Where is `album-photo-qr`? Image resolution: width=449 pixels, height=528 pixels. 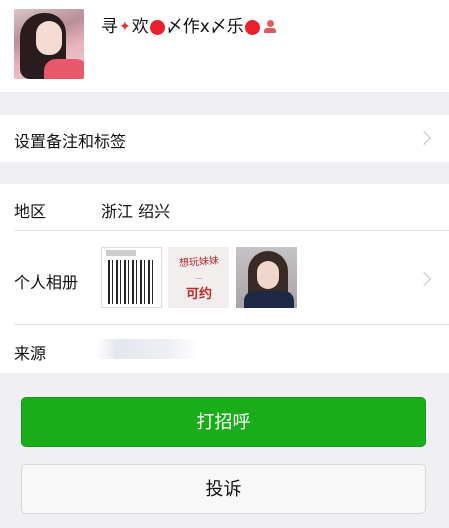 album-photo-qr is located at coordinates (131, 277).